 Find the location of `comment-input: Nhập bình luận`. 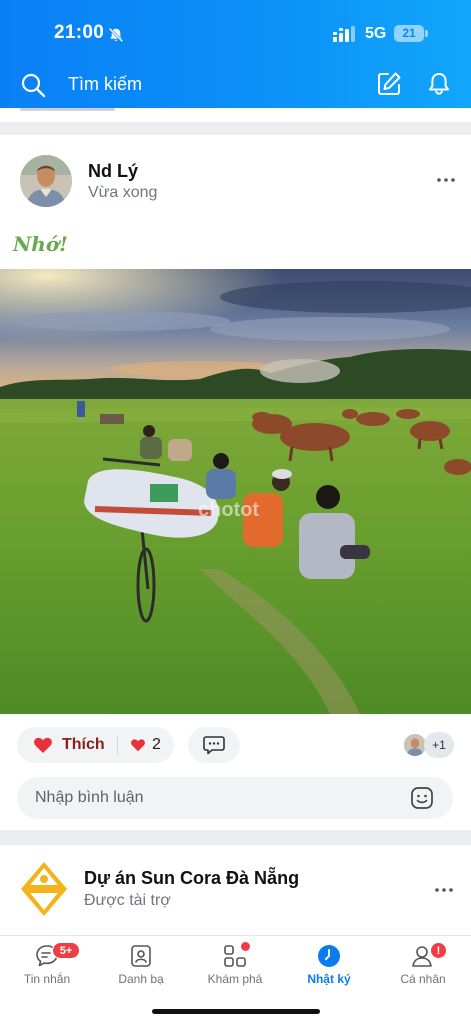

comment-input: Nhập bình luận is located at coordinates (235, 798).